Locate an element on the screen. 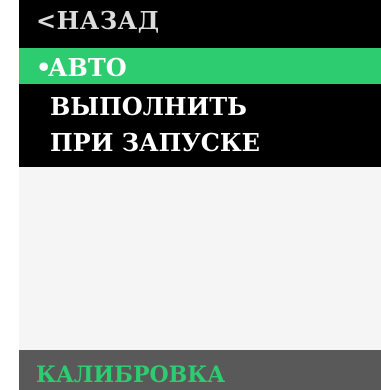 This screenshot has height=390, width=381. back-button: <НАЗАД is located at coordinates (200, 27).